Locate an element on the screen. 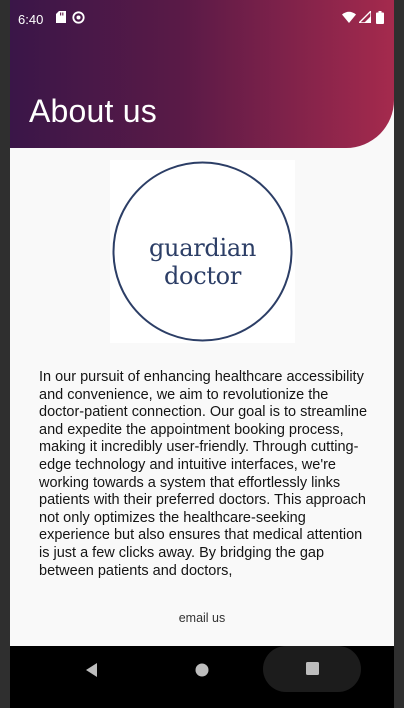 The width and height of the screenshot is (404, 708). status-bar: 6:40 is located at coordinates (202, 19).